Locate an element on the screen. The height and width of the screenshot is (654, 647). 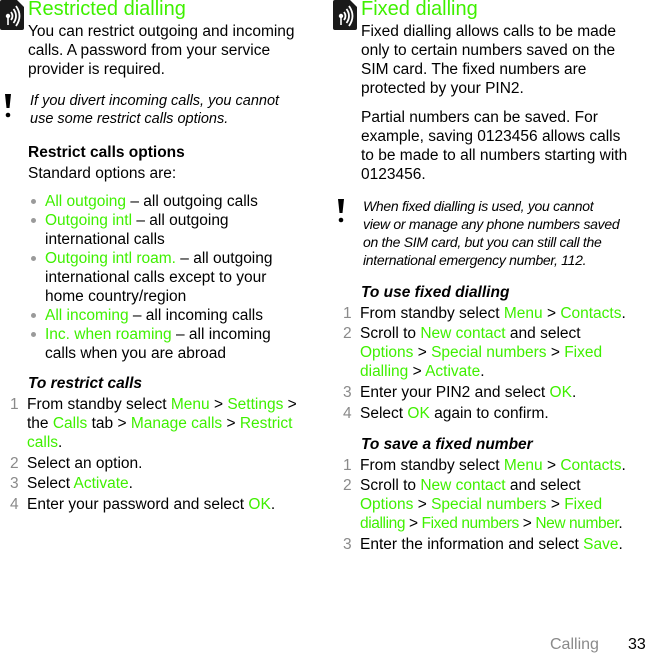
note-line: international emergency number, 112. is located at coordinates (475, 260).